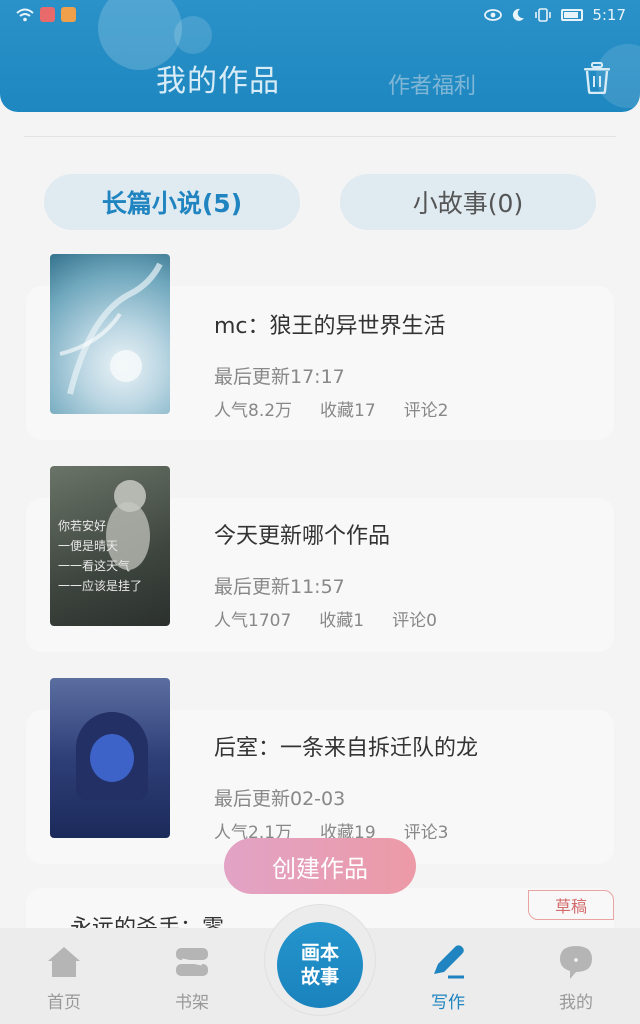 The width and height of the screenshot is (640, 1024). I want to click on nav-shelf-label: 书架, so click(192, 1003).